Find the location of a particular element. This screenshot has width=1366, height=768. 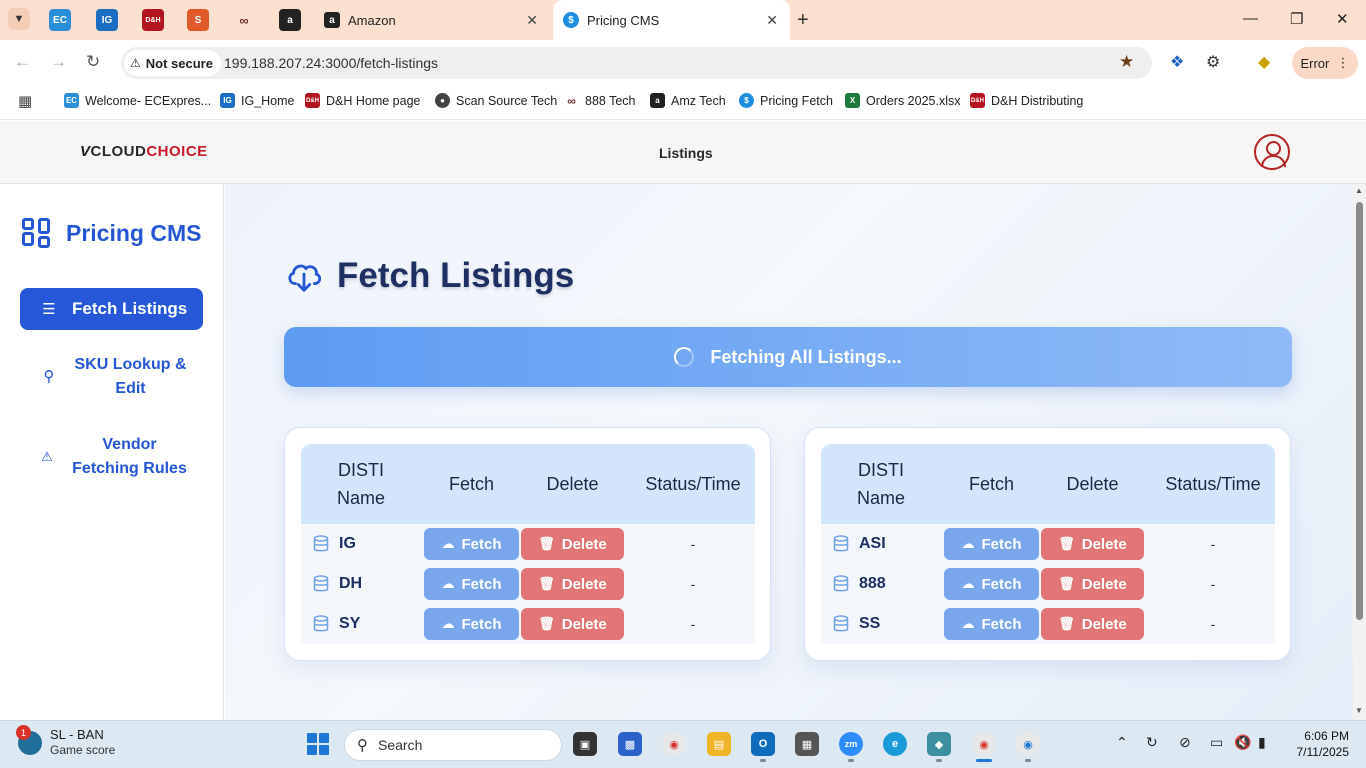

col-delete: Delete is located at coordinates (572, 484).